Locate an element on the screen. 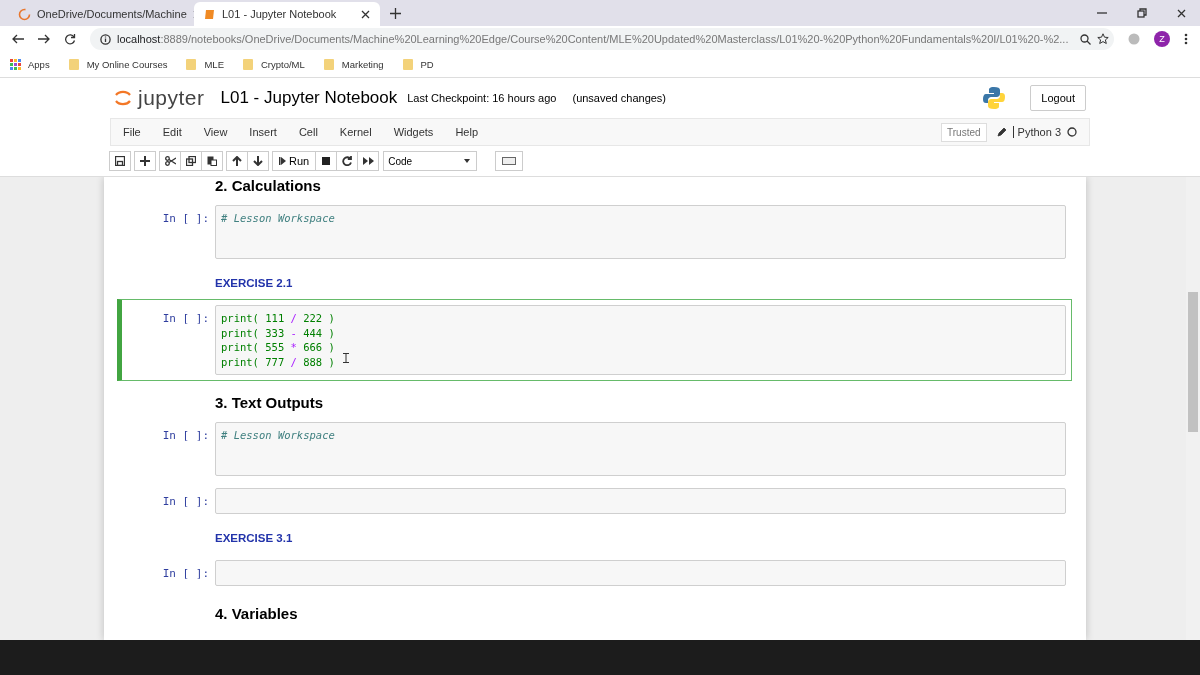  bookmark: PD is located at coordinates (427, 64).